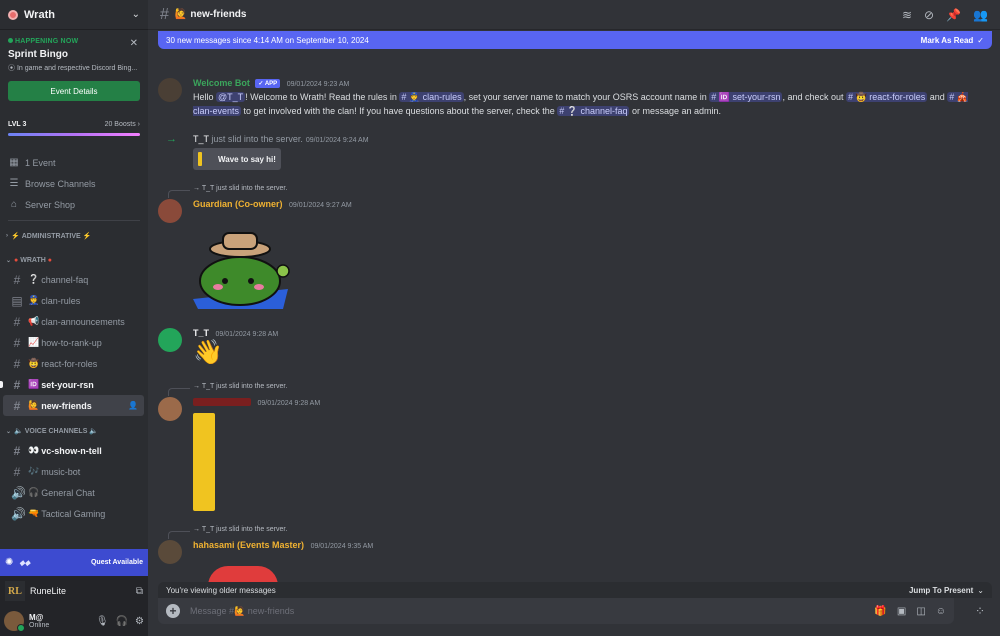  What do you see at coordinates (527, 611) in the screenshot?
I see `message-input` at bounding box center [527, 611].